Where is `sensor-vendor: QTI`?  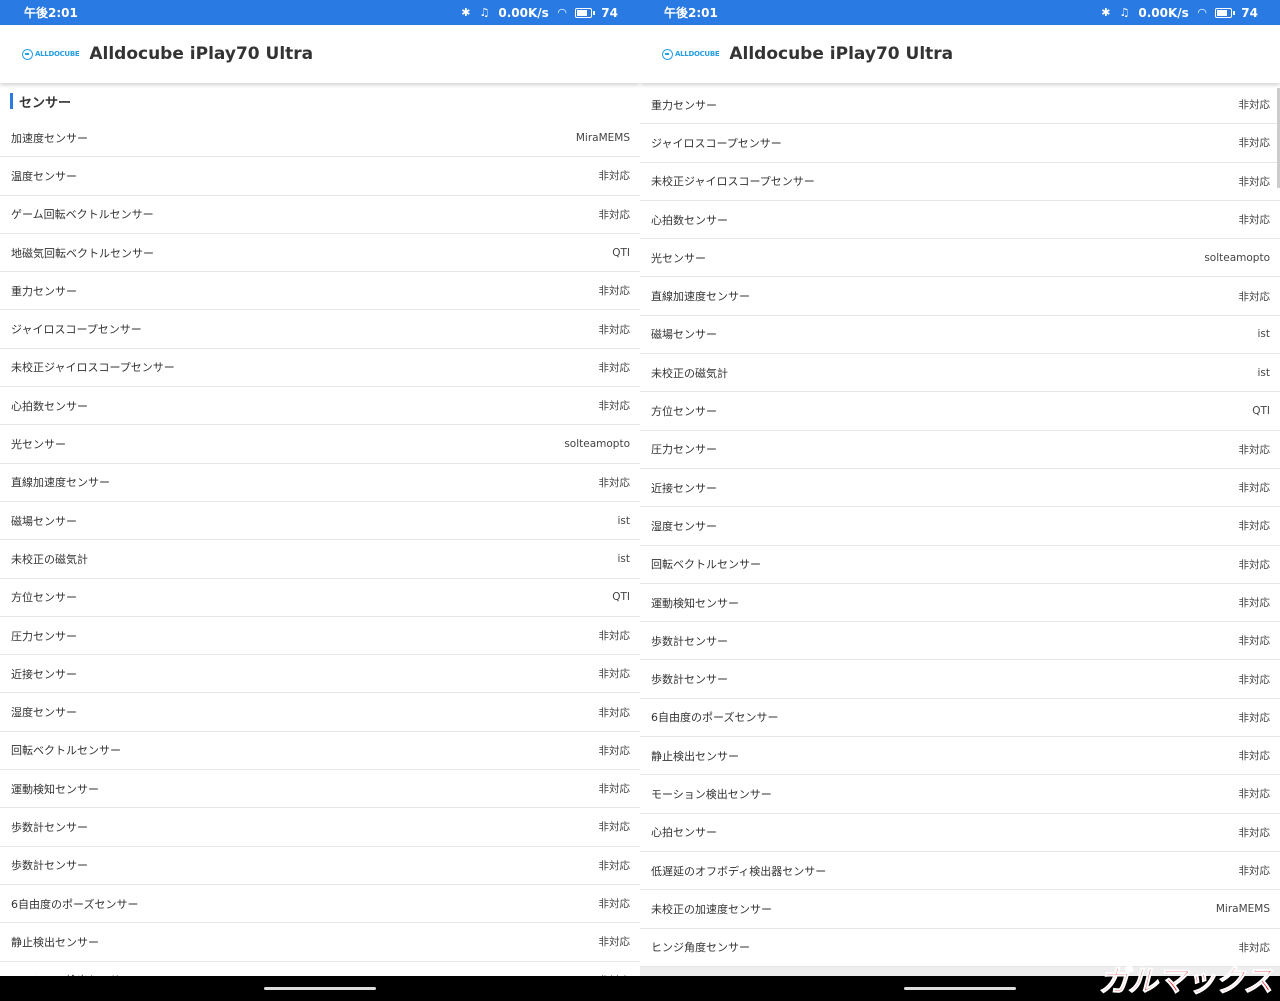
sensor-vendor: QTI is located at coordinates (621, 252).